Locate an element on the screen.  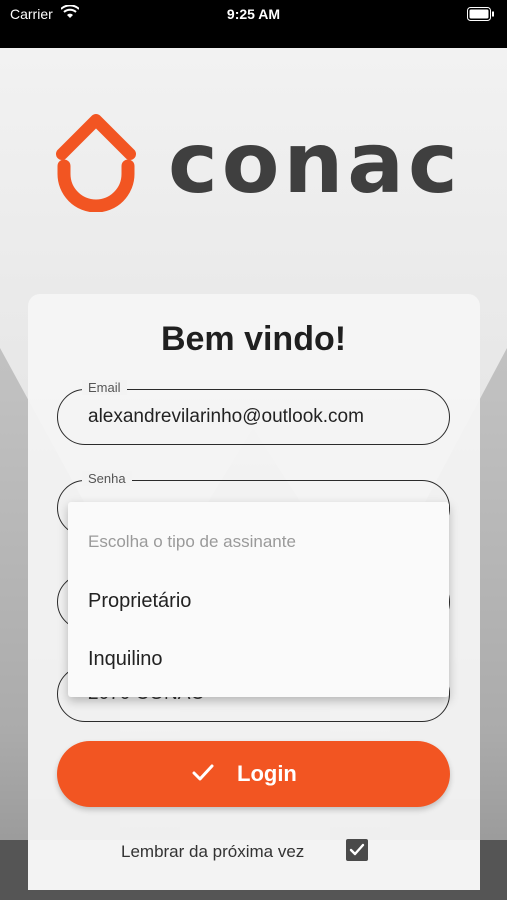
checkmark-icon is located at coordinates (357, 849).